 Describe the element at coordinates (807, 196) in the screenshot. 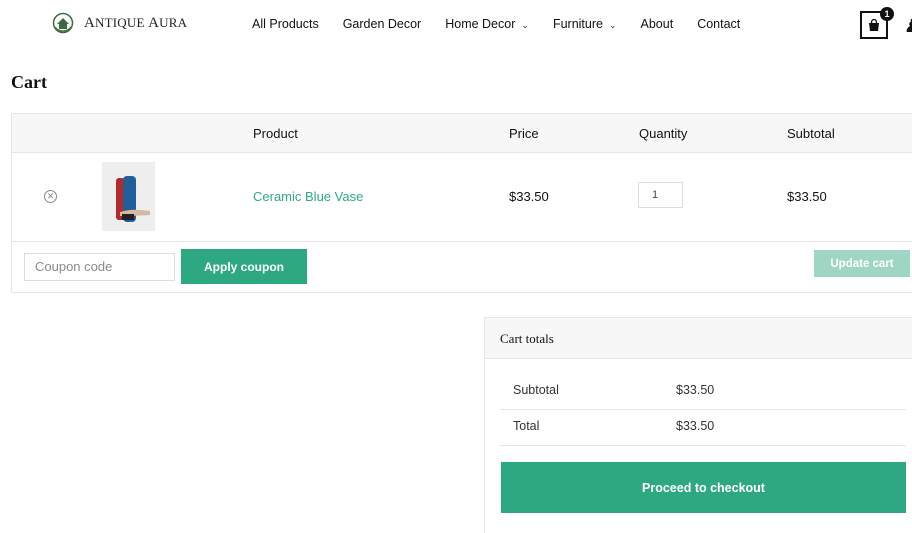

I see `product-subtotal: $33.50` at that location.